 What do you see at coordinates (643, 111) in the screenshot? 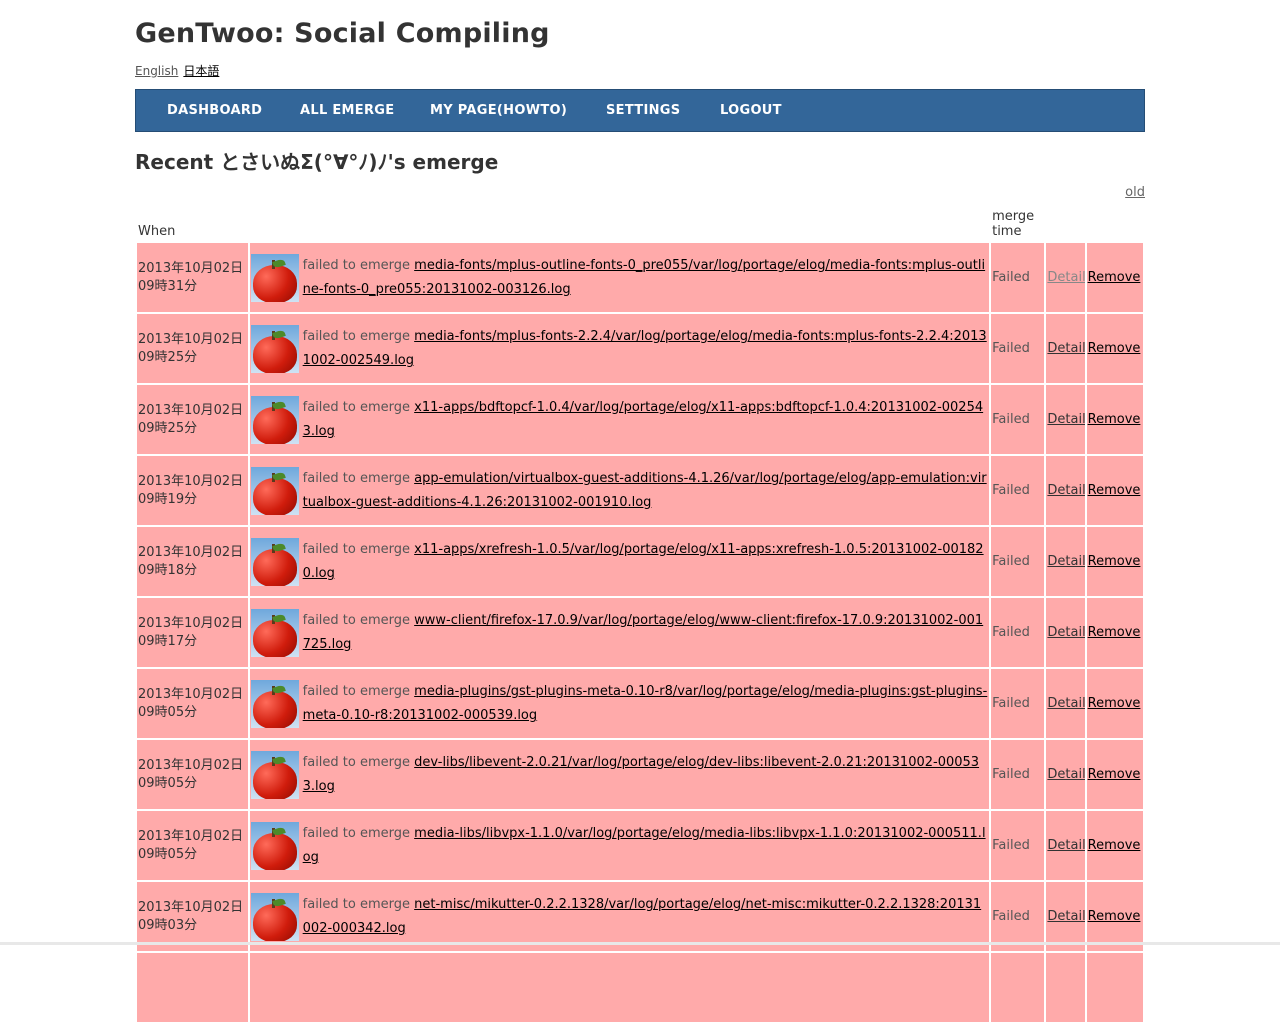
I see `nav-settings: SETTINGS` at bounding box center [643, 111].